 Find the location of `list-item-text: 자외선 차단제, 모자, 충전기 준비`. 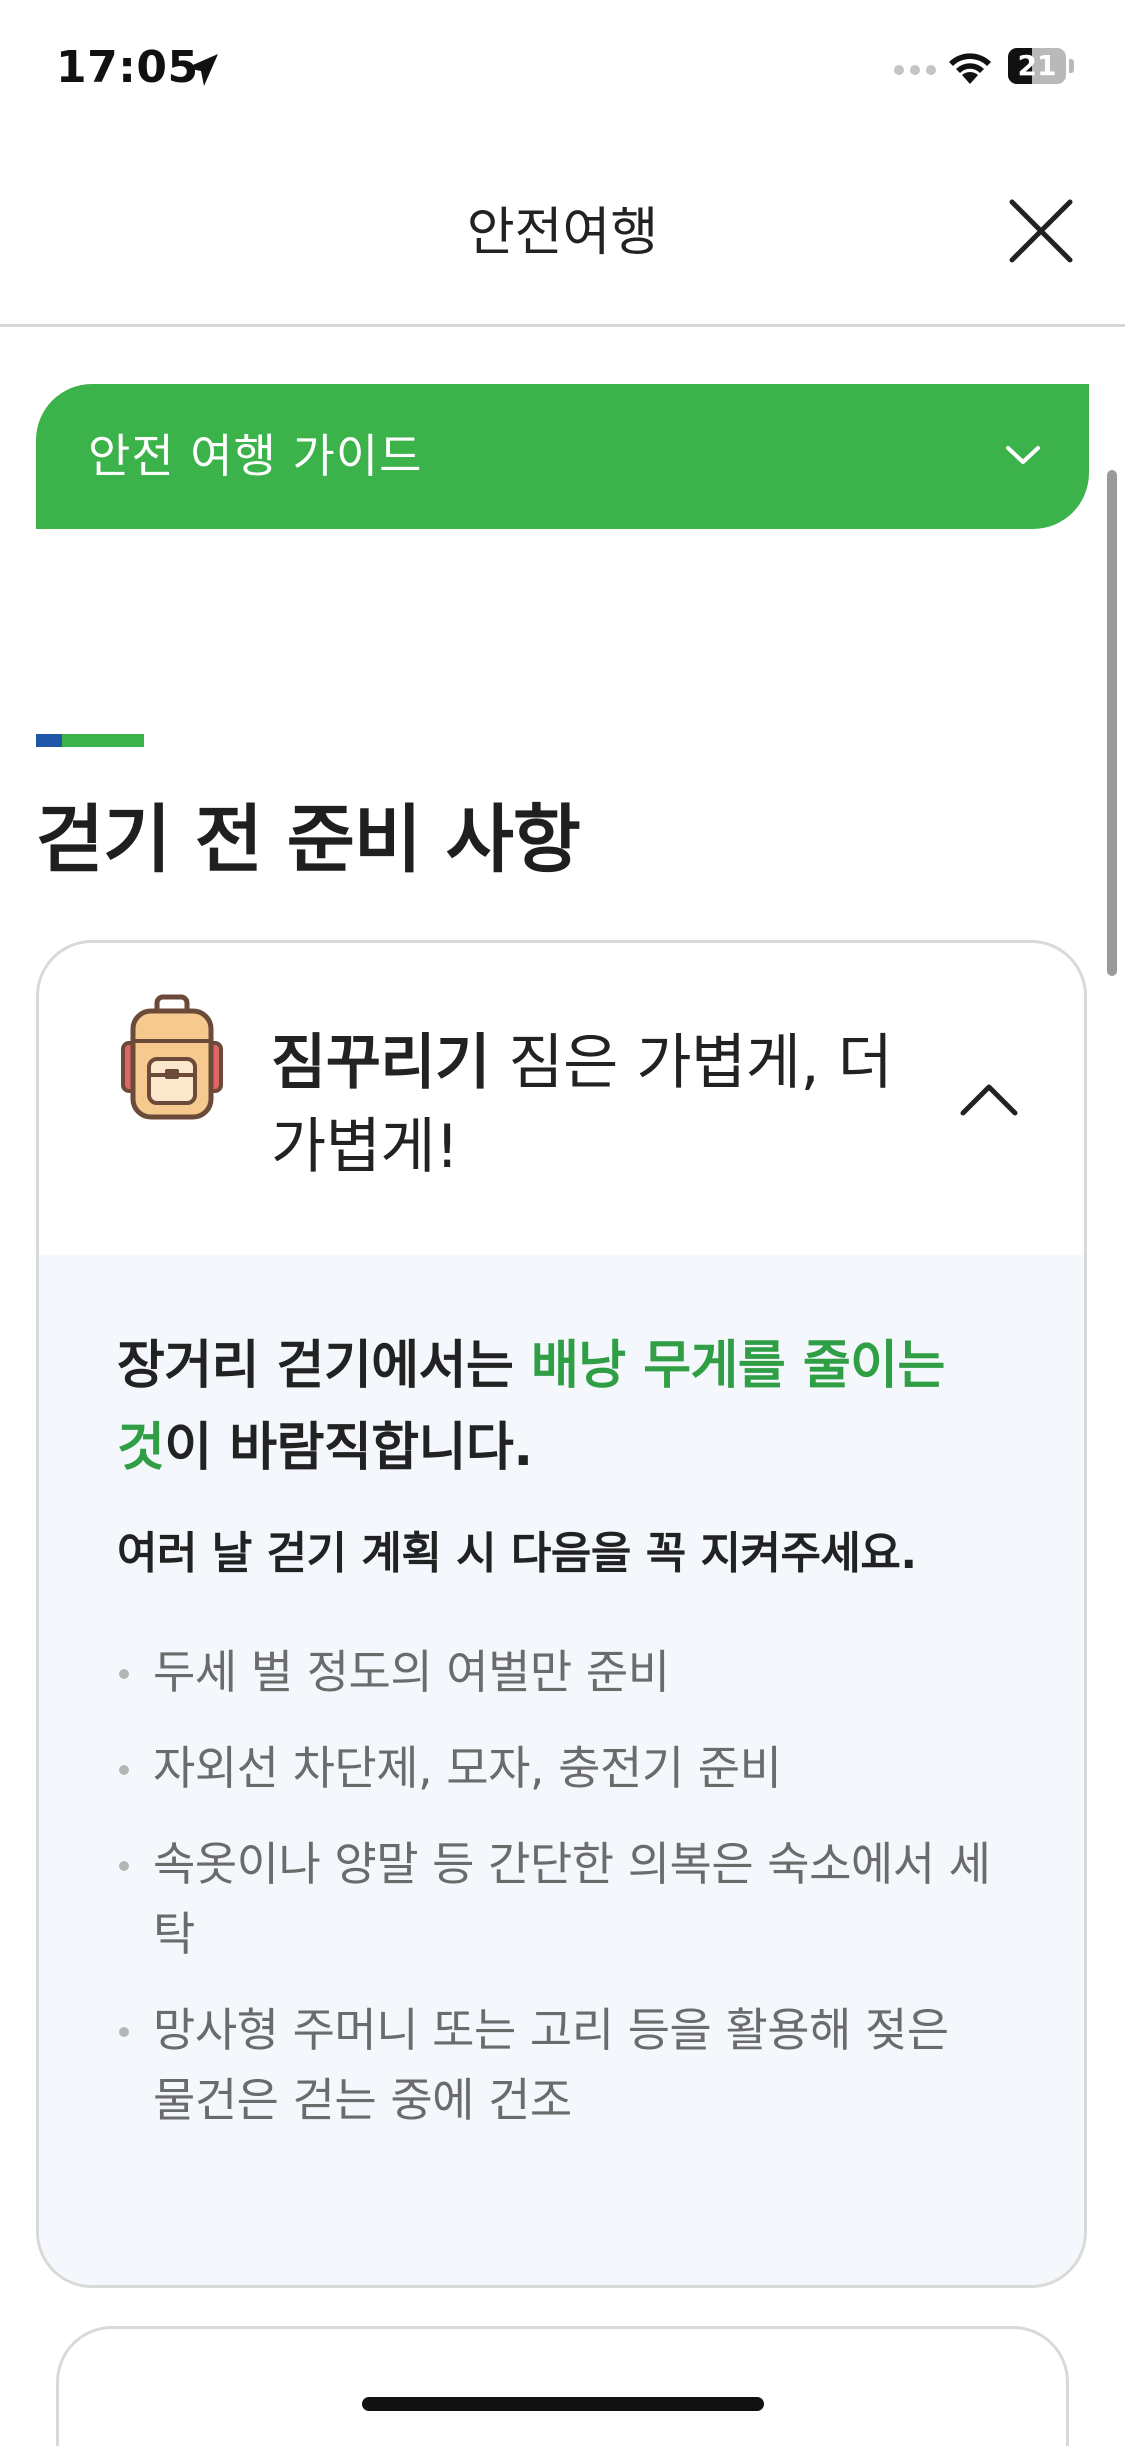

list-item-text: 자외선 차단제, 모자, 충전기 준비 is located at coordinates (467, 1768).